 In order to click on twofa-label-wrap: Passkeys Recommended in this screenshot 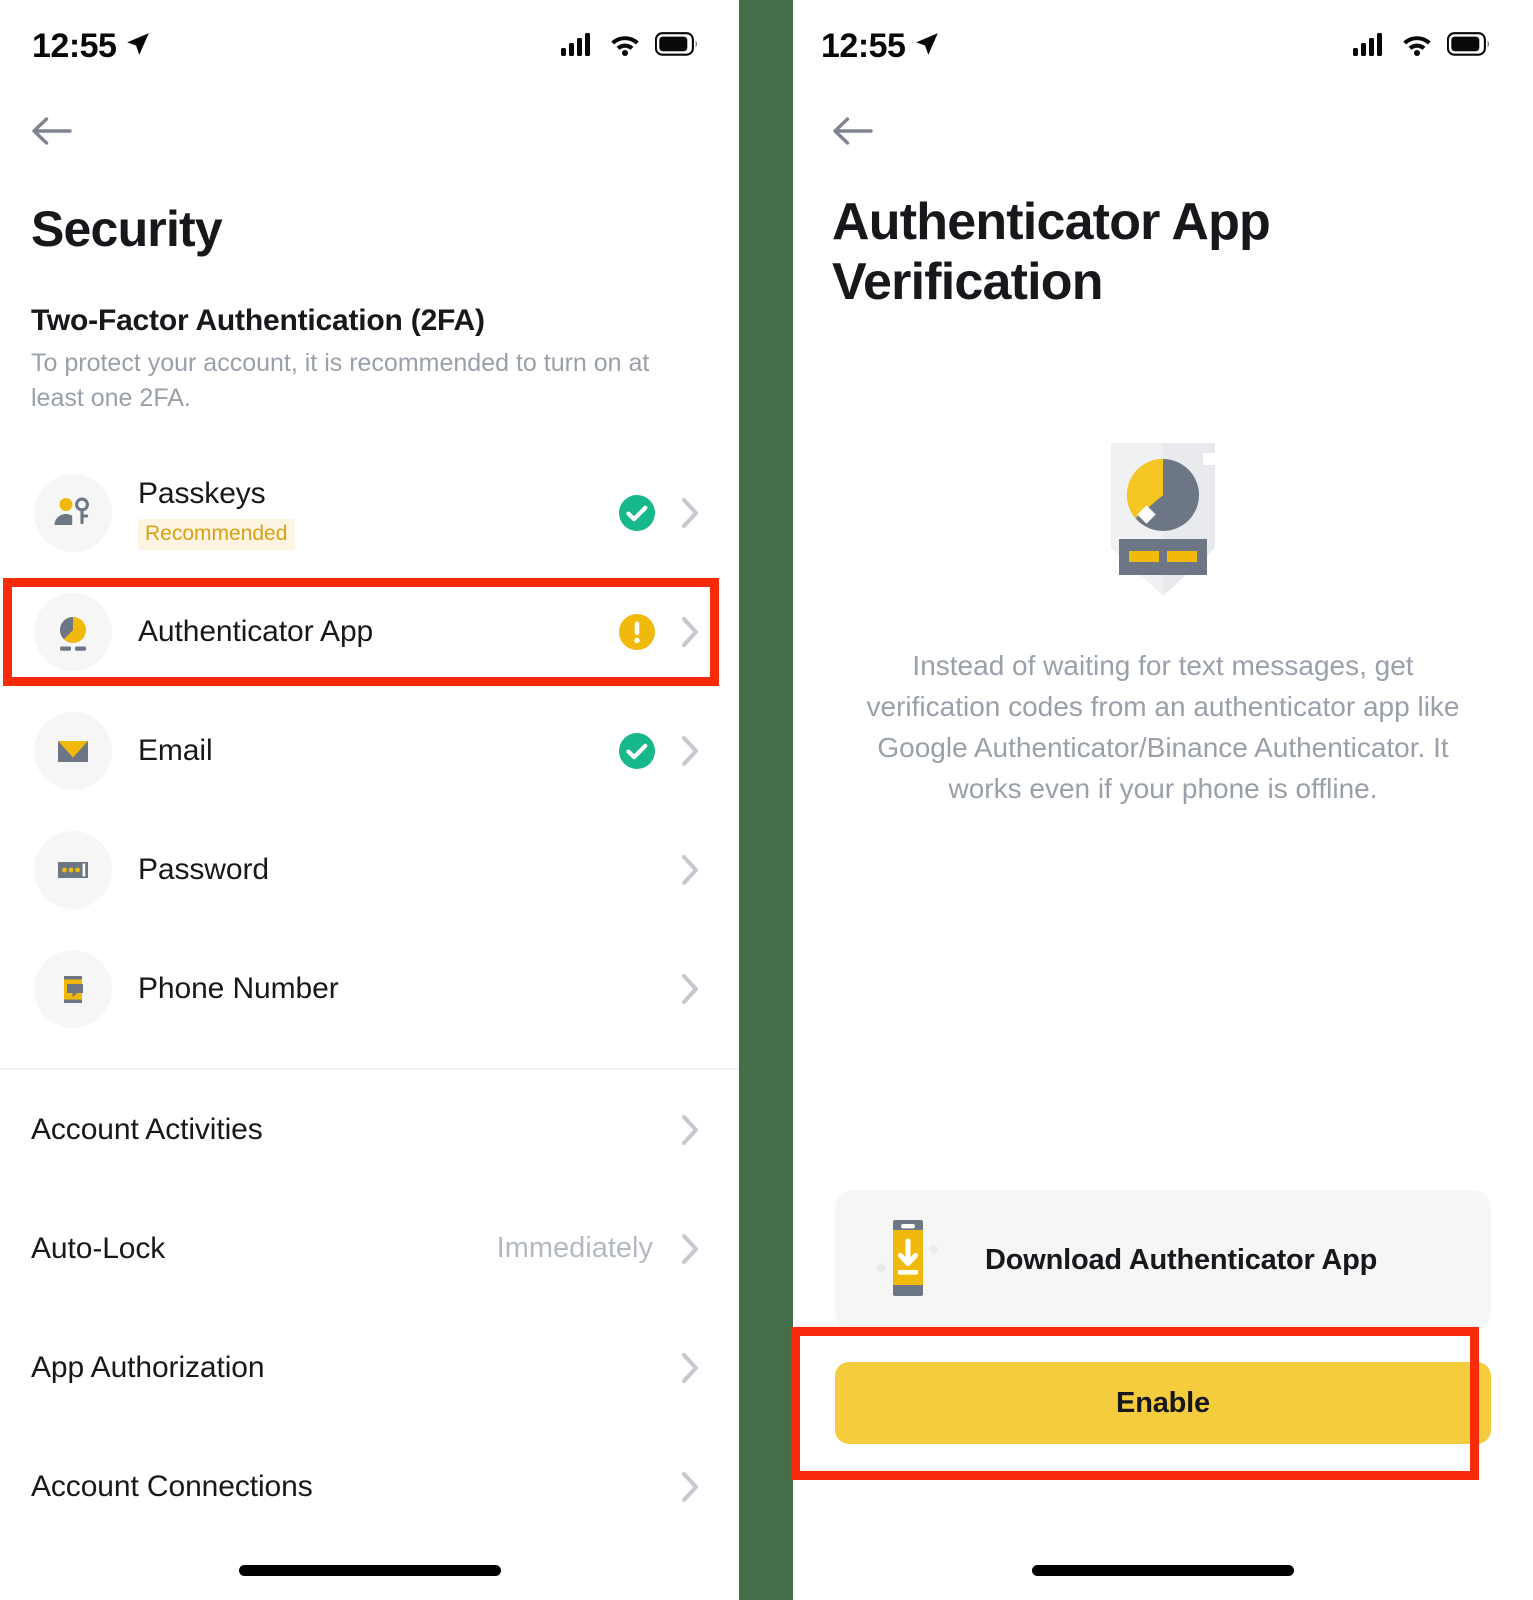, I will do `click(364, 513)`.